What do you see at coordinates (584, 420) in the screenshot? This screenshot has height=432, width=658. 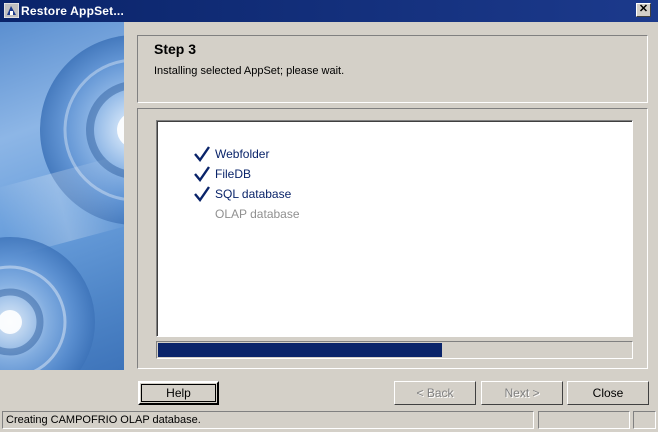 I see `status-pane-secondary` at bounding box center [584, 420].